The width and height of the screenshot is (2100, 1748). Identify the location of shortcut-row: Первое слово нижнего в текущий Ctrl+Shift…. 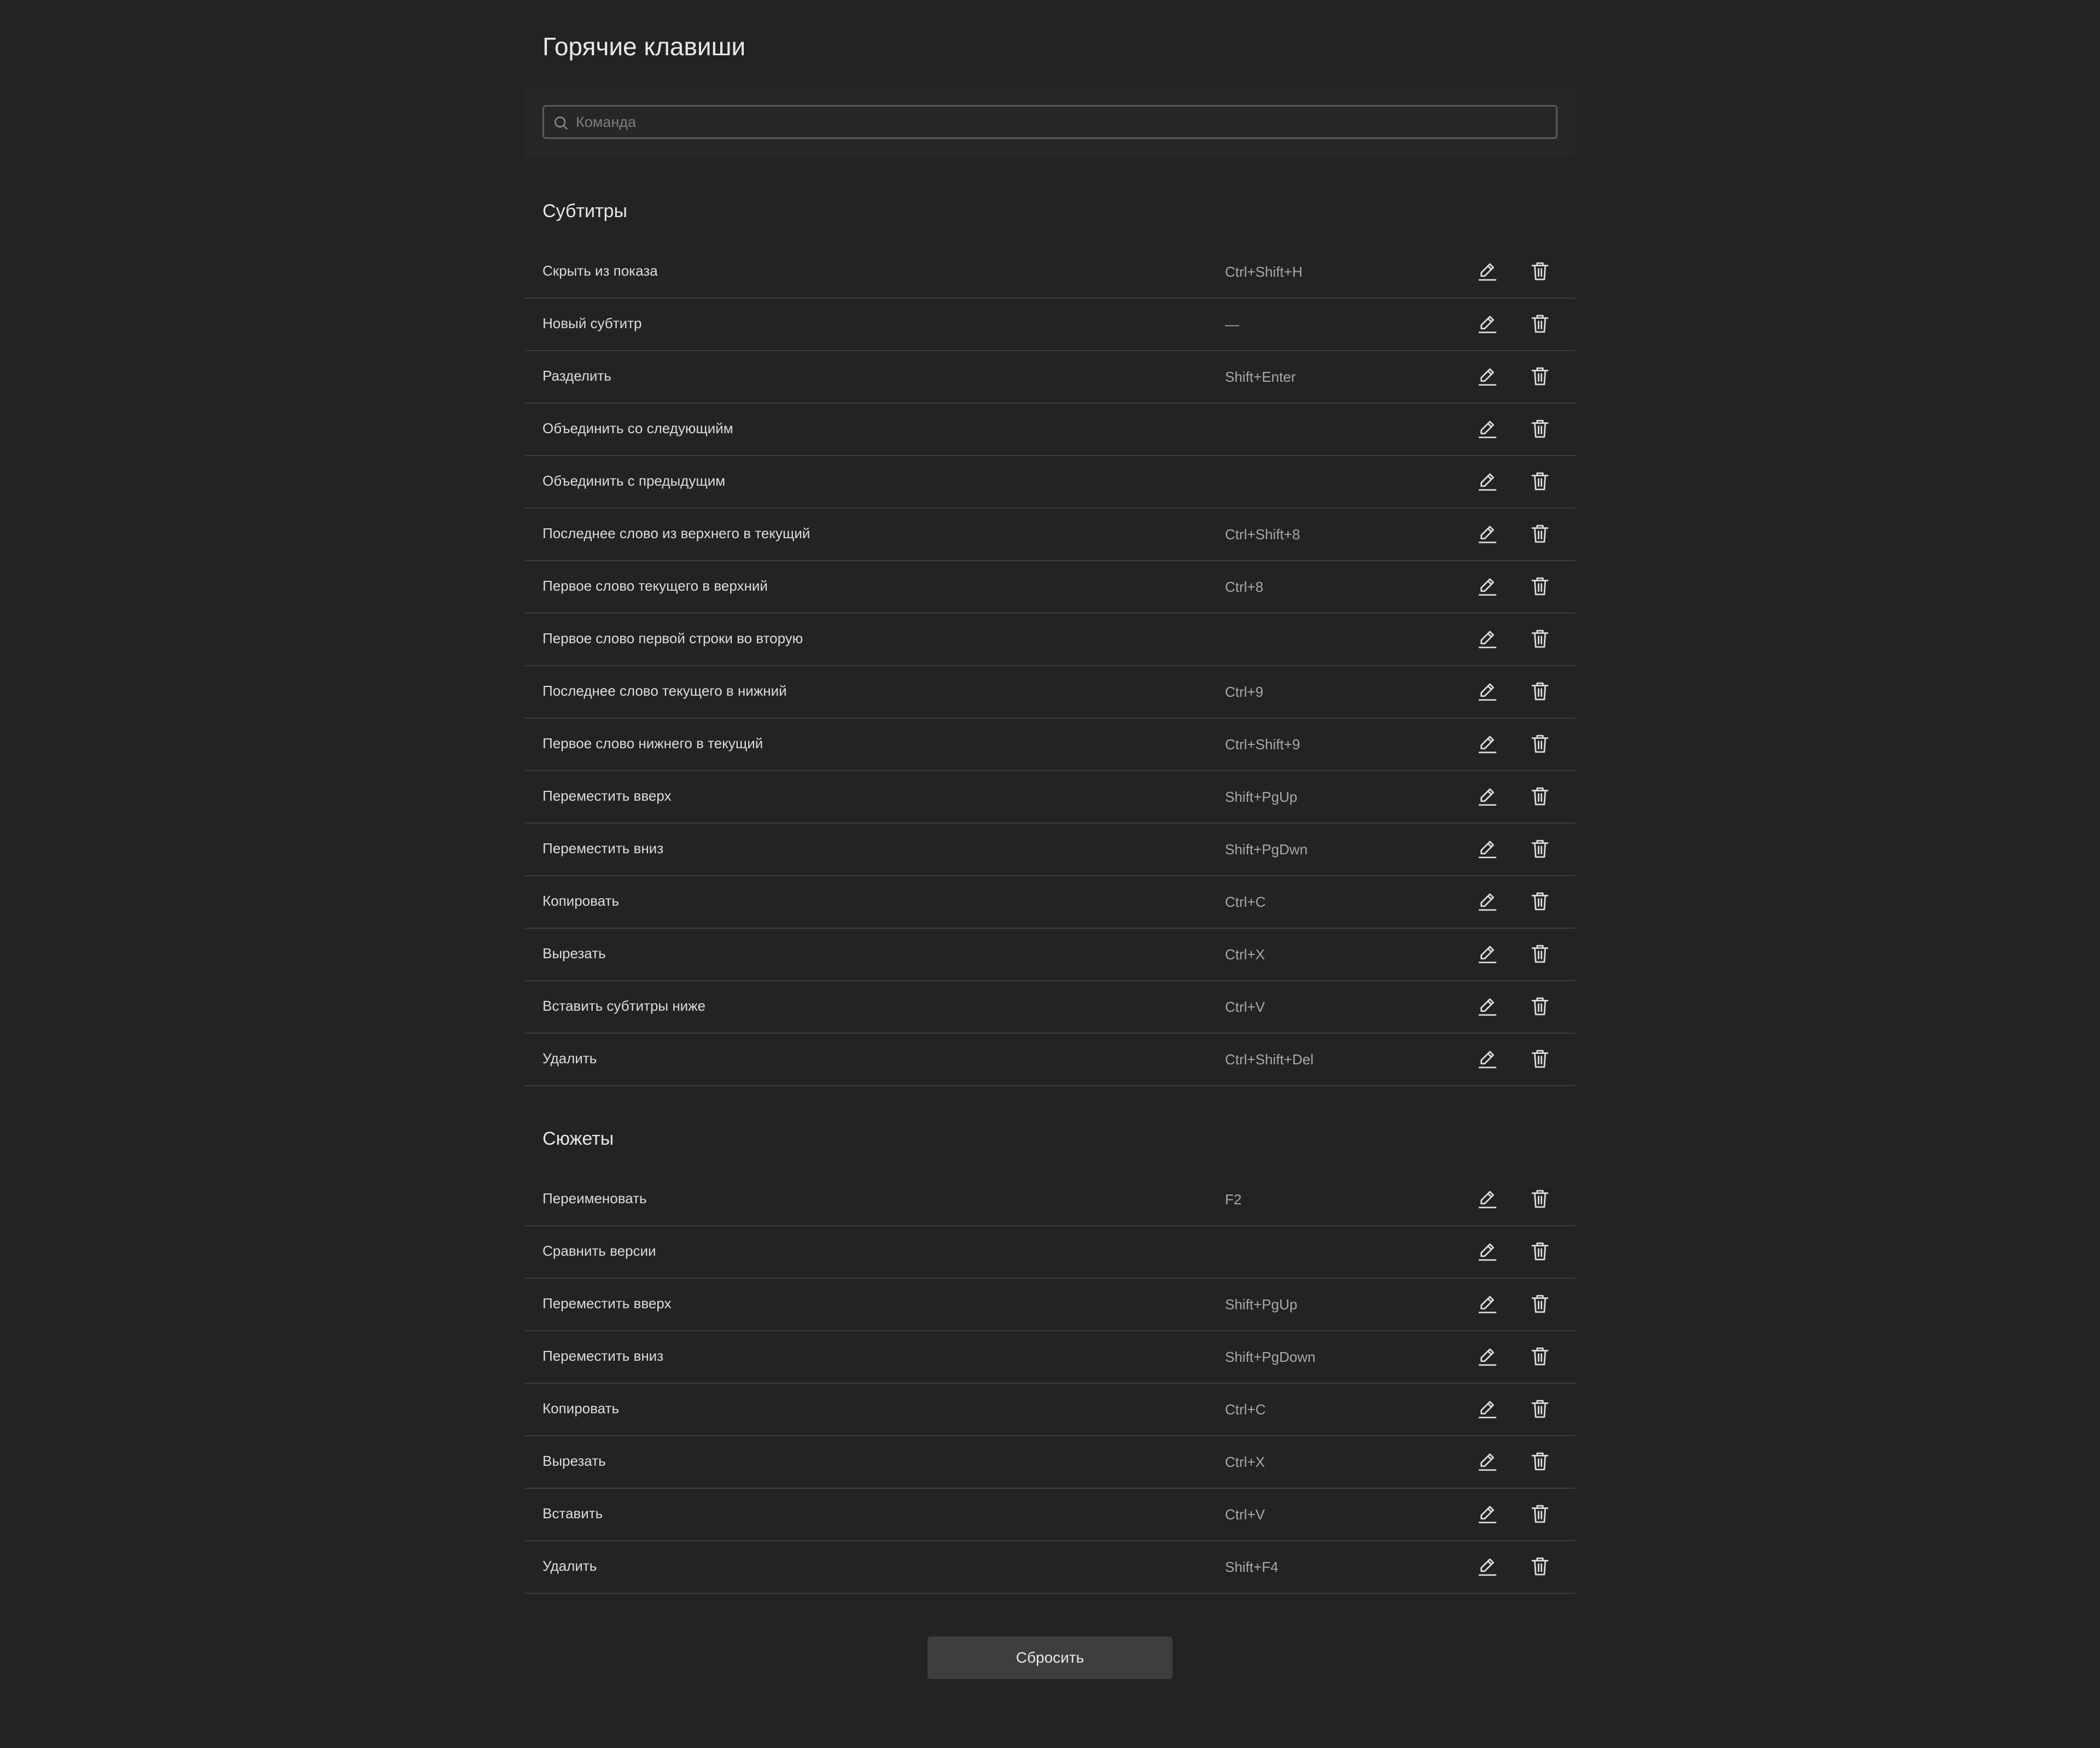
(1050, 745).